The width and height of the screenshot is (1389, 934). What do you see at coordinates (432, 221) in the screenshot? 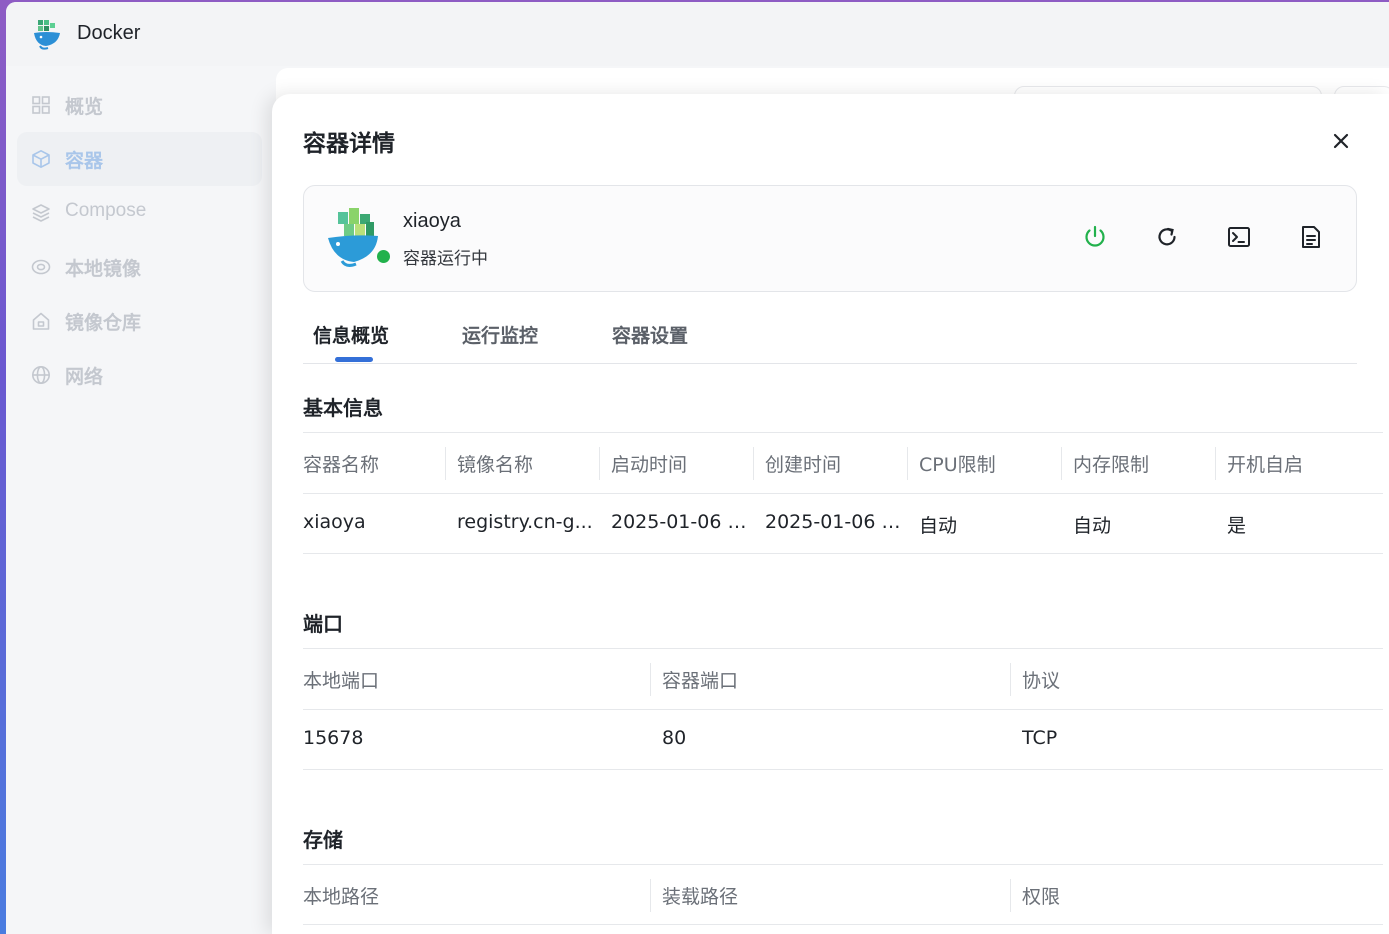
I see `container-name: xiaoya` at bounding box center [432, 221].